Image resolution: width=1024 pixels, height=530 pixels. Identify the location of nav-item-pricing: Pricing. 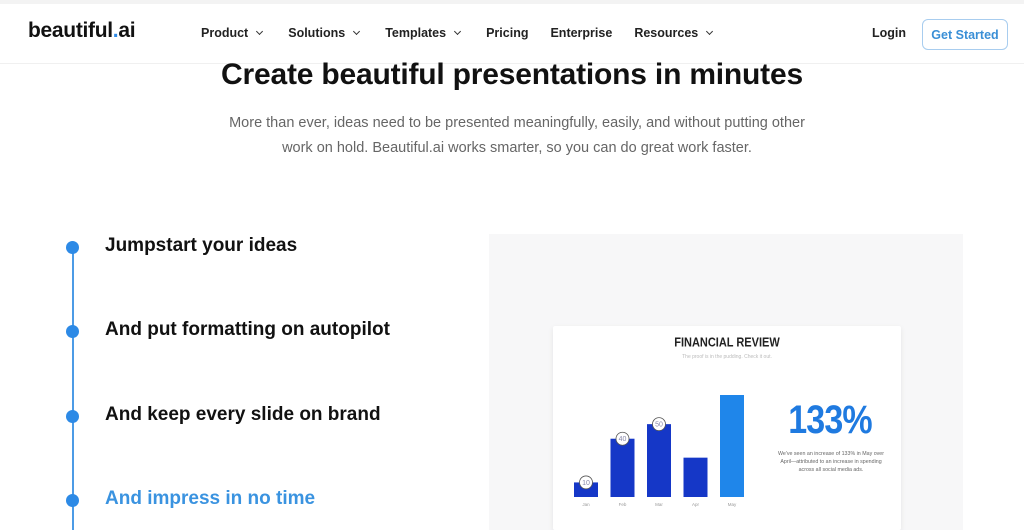
(507, 33).